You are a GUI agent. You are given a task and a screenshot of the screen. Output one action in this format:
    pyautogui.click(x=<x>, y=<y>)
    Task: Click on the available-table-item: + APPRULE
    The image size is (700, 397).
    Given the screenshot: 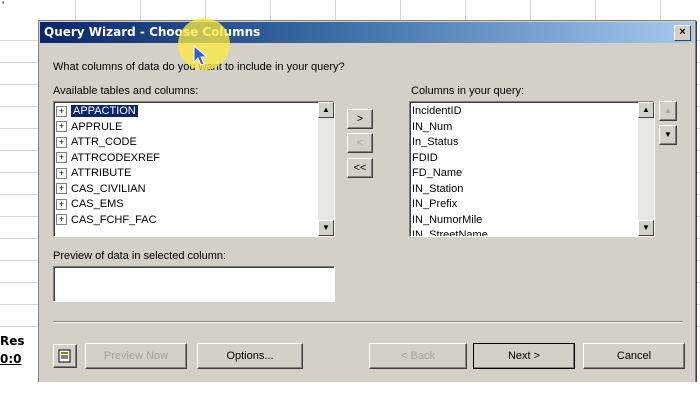 What is the action you would take?
    pyautogui.click(x=194, y=128)
    